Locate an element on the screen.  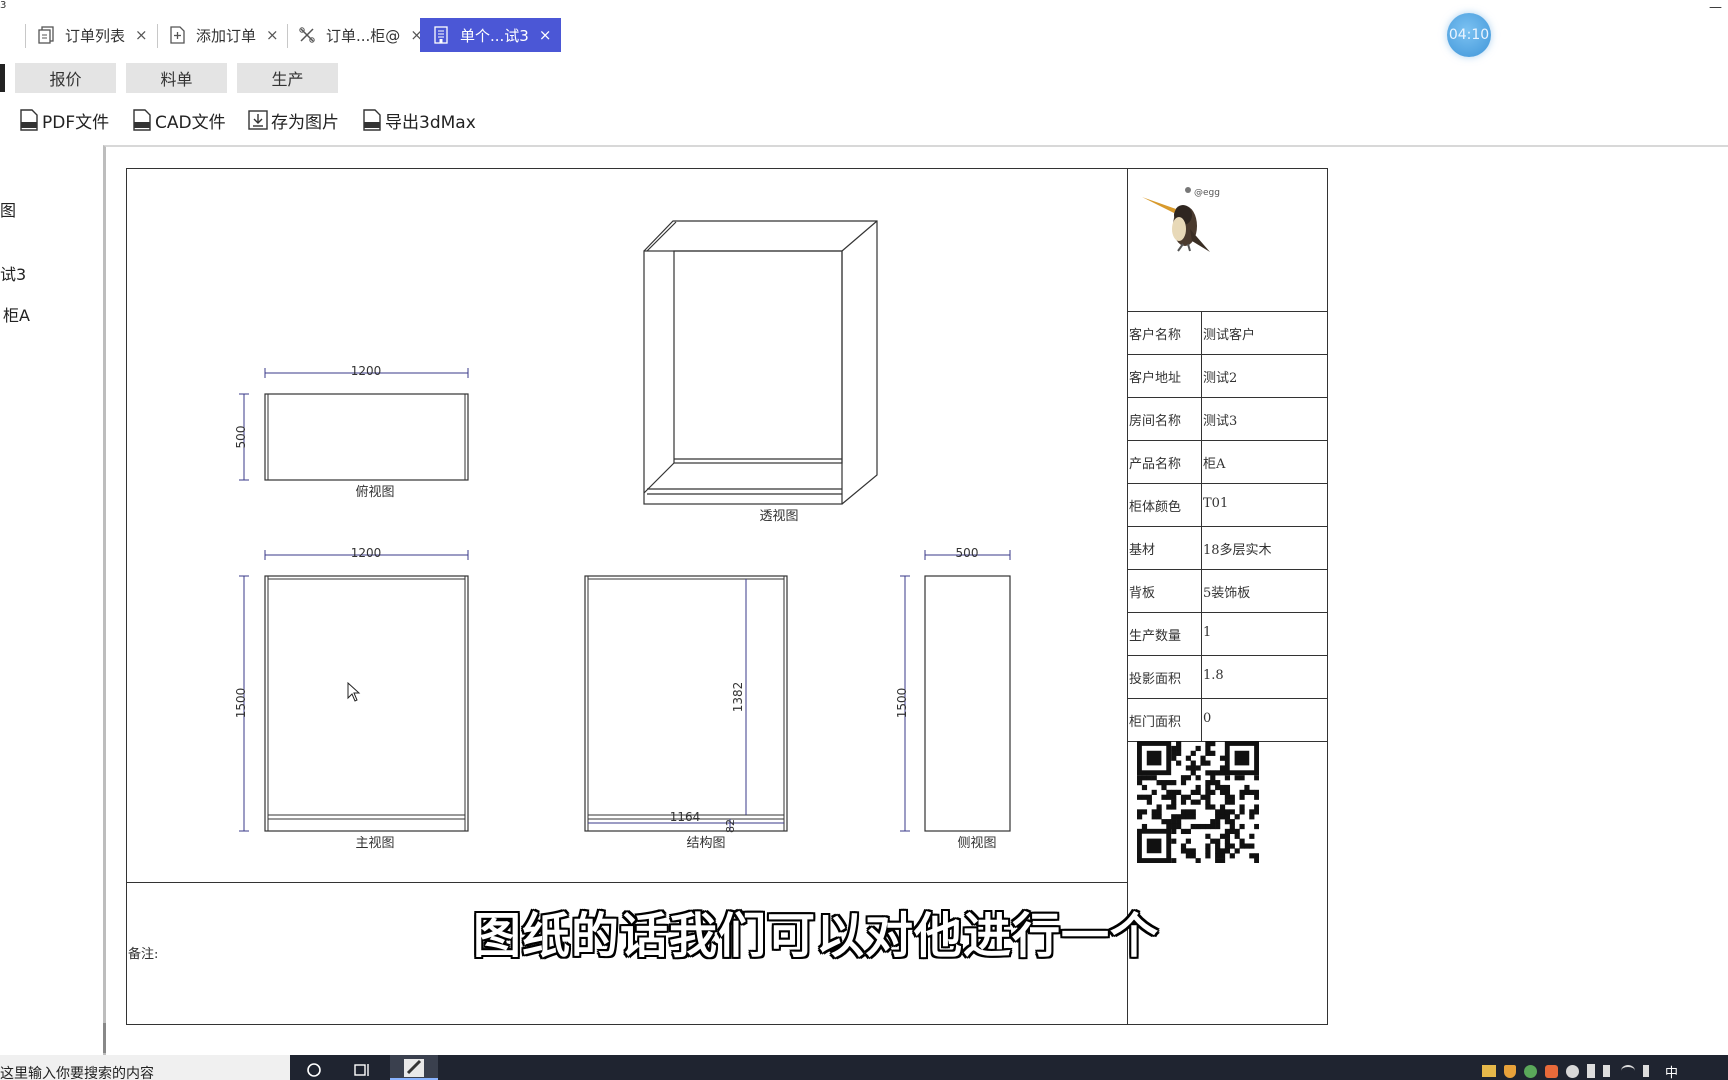
info-value: 测试2 is located at coordinates (1220, 378).